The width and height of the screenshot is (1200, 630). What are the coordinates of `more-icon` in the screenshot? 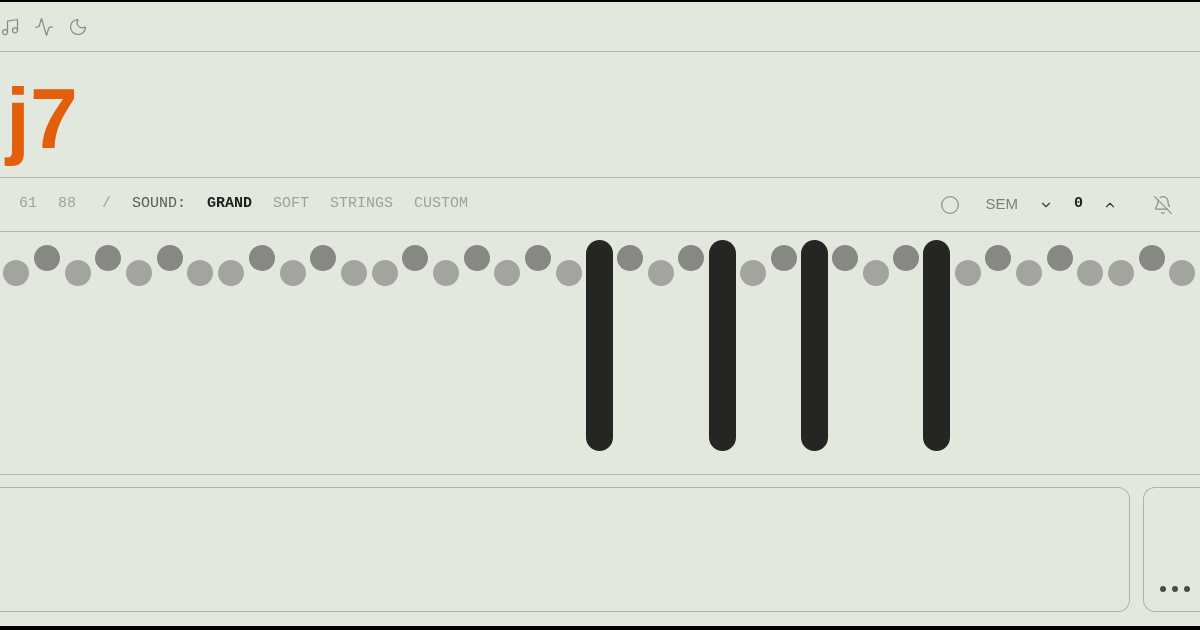 It's located at (1175, 589).